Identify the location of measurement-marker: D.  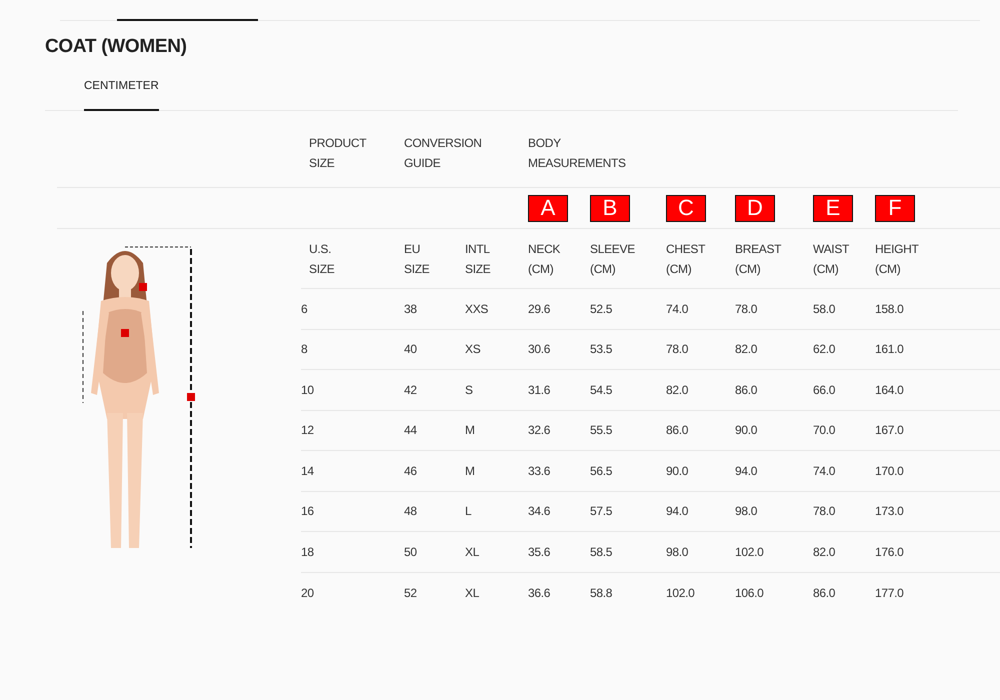
(755, 208).